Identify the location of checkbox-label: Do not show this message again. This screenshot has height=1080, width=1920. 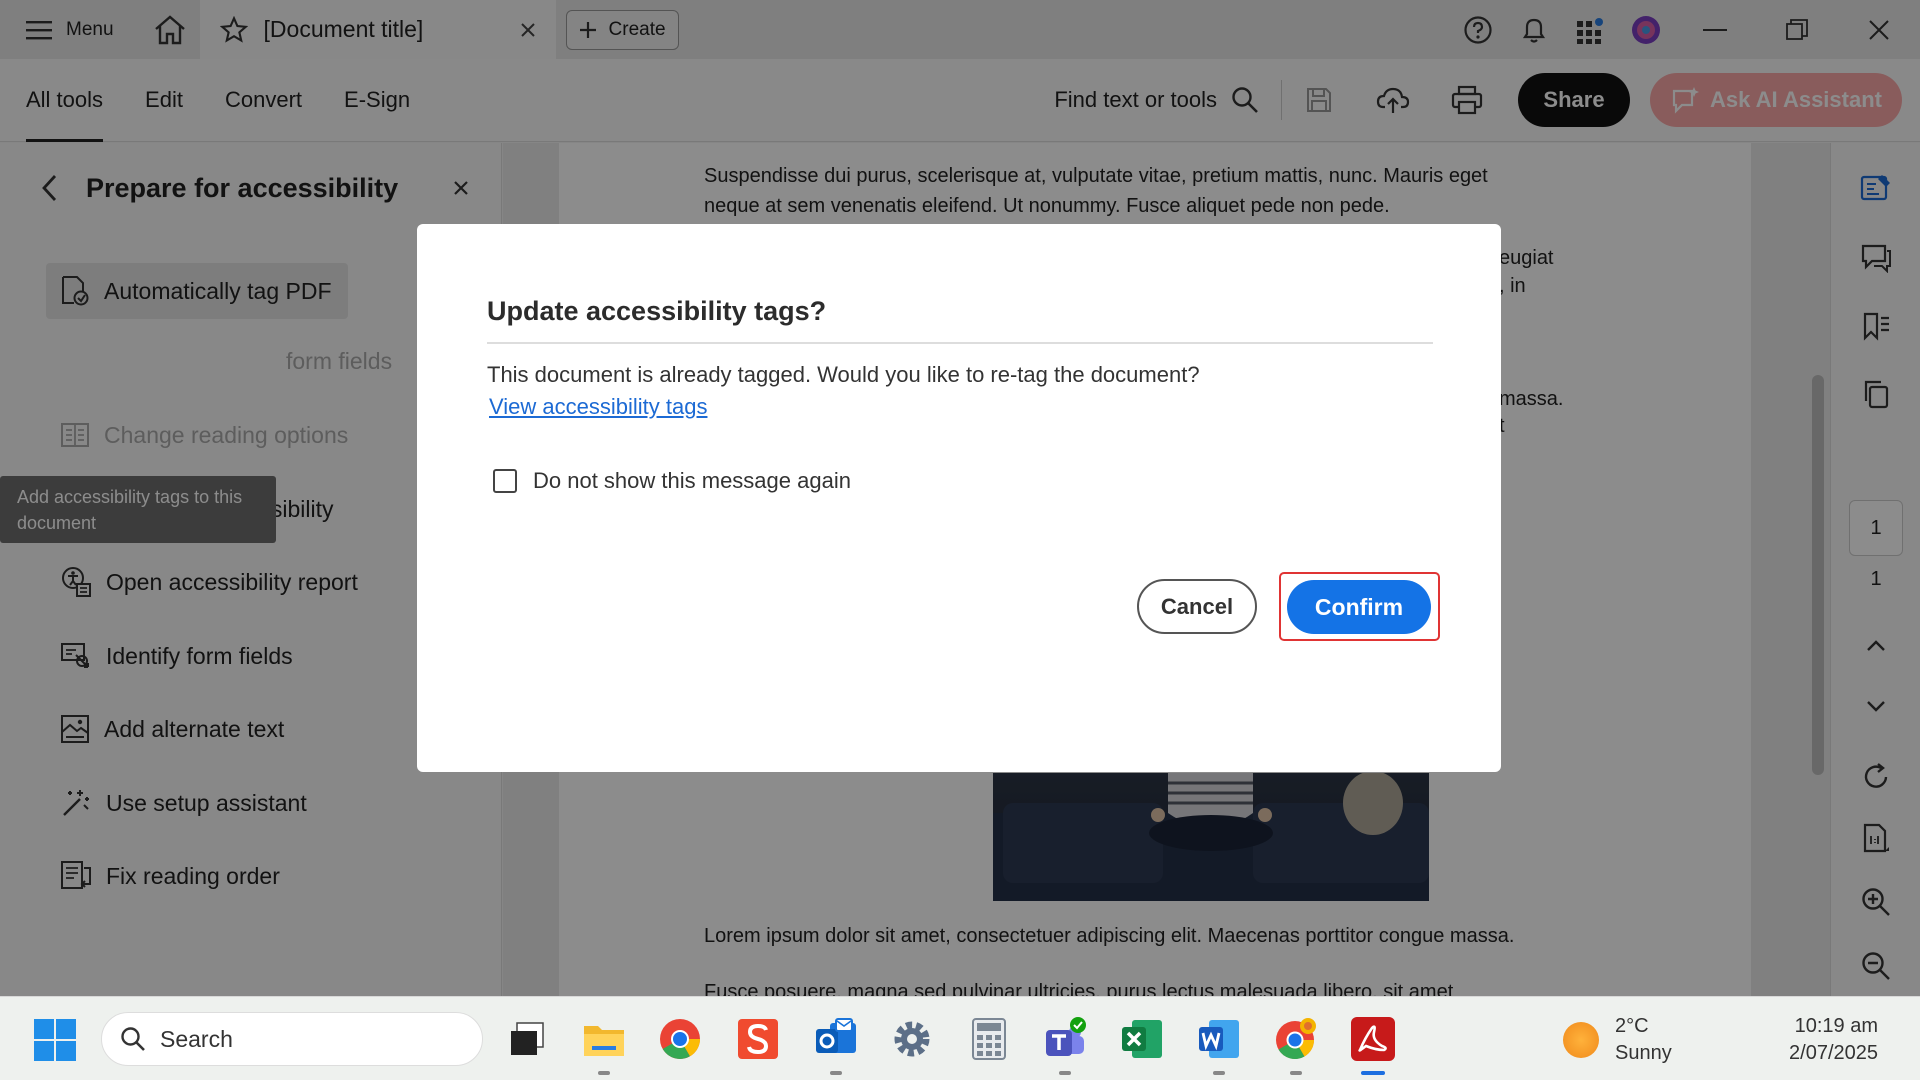
(692, 480).